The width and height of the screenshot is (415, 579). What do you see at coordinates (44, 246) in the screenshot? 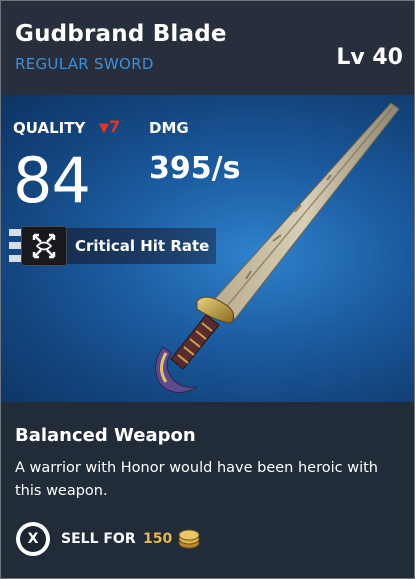
I see `critical-hit-icon` at bounding box center [44, 246].